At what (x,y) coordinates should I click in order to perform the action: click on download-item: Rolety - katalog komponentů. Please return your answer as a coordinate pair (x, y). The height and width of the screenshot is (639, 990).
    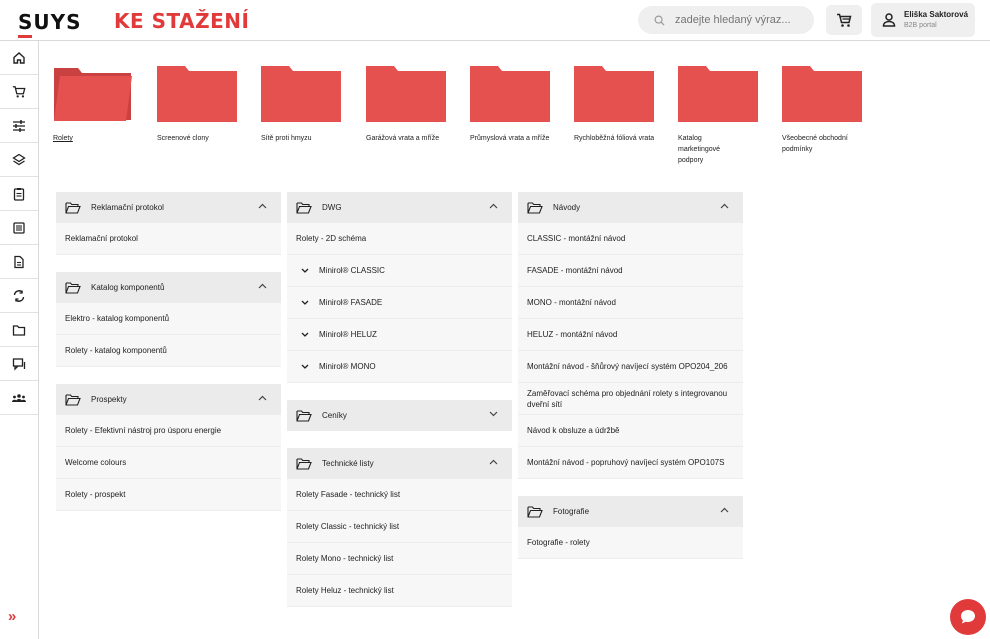
    Looking at the image, I should click on (168, 351).